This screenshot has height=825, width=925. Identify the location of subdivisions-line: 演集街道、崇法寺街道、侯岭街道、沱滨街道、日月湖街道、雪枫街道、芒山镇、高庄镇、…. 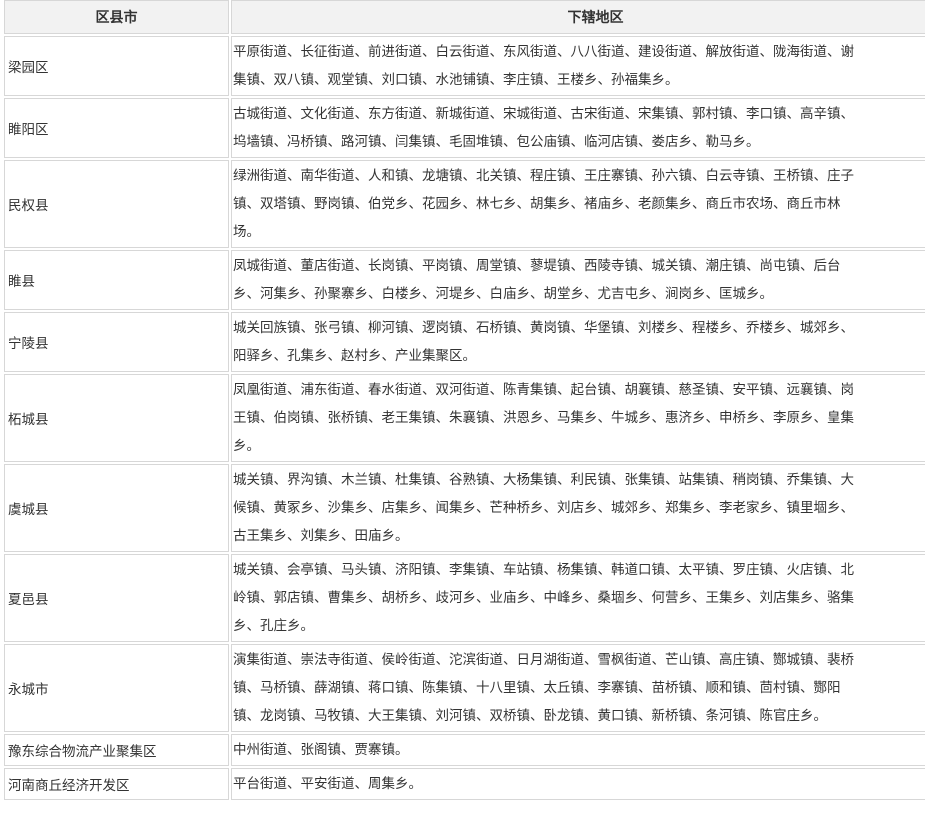
(543, 660).